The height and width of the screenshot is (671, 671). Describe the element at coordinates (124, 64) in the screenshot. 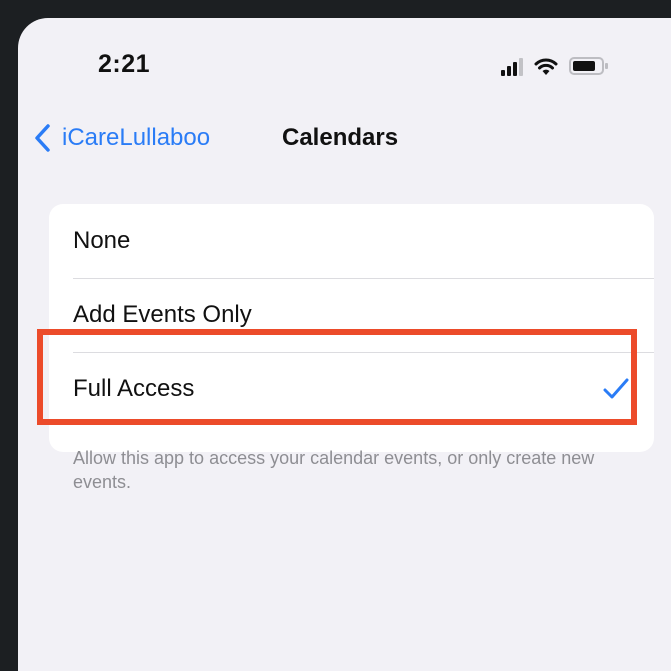

I see `status-time: 2:21` at that location.